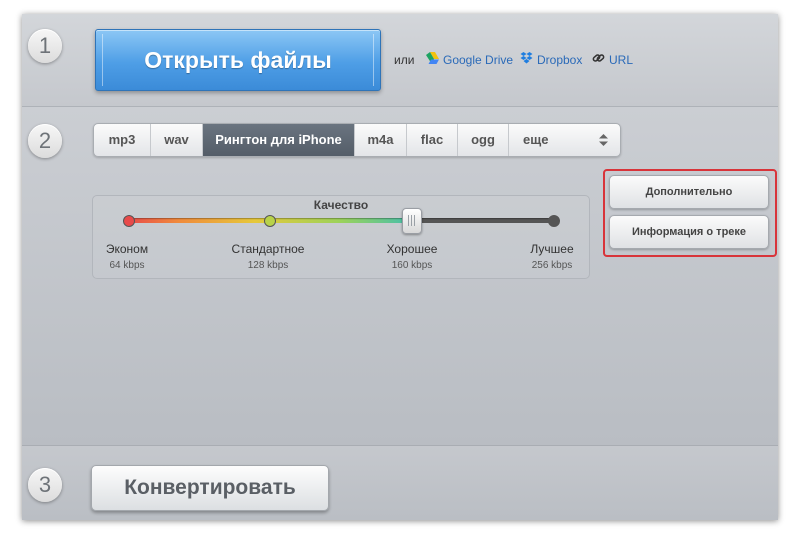 This screenshot has height=541, width=800. Describe the element at coordinates (598, 59) in the screenshot. I see `link-icon` at that location.